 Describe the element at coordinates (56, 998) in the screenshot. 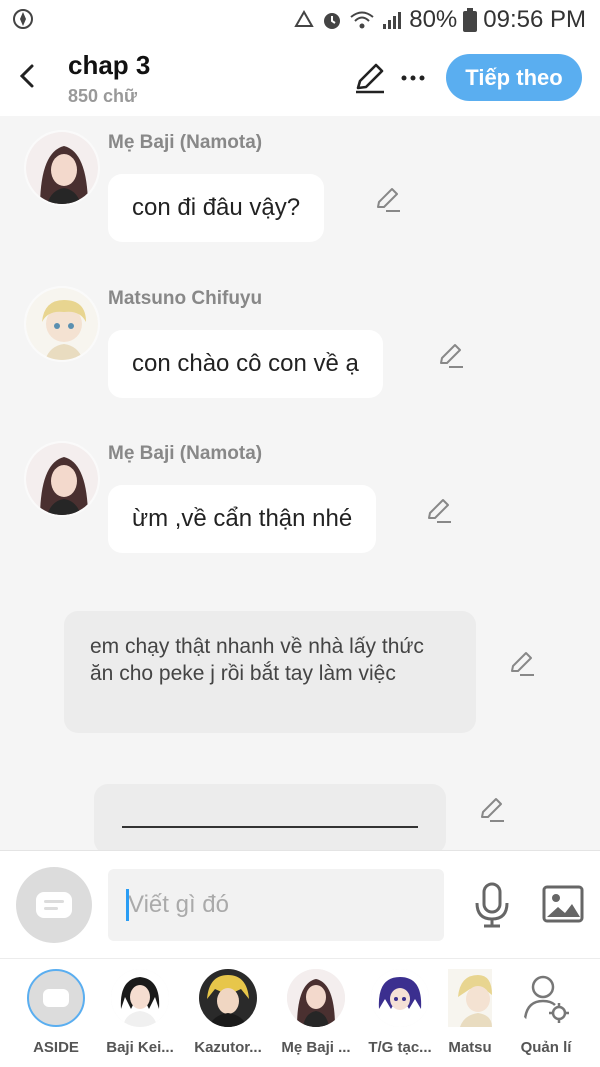

I see `aside-icon` at that location.